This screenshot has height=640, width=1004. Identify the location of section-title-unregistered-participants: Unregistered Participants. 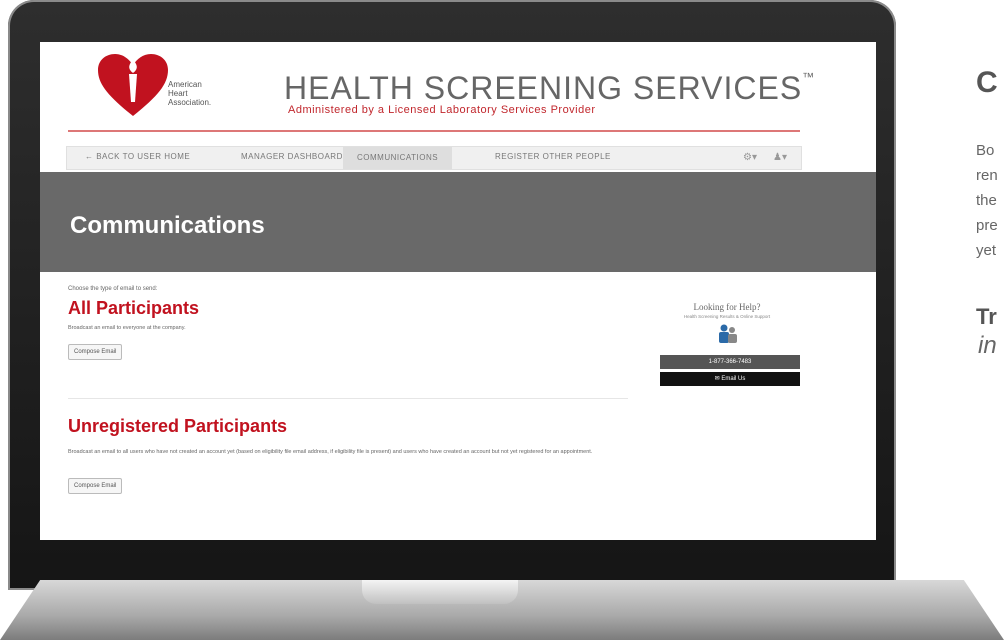
(178, 426).